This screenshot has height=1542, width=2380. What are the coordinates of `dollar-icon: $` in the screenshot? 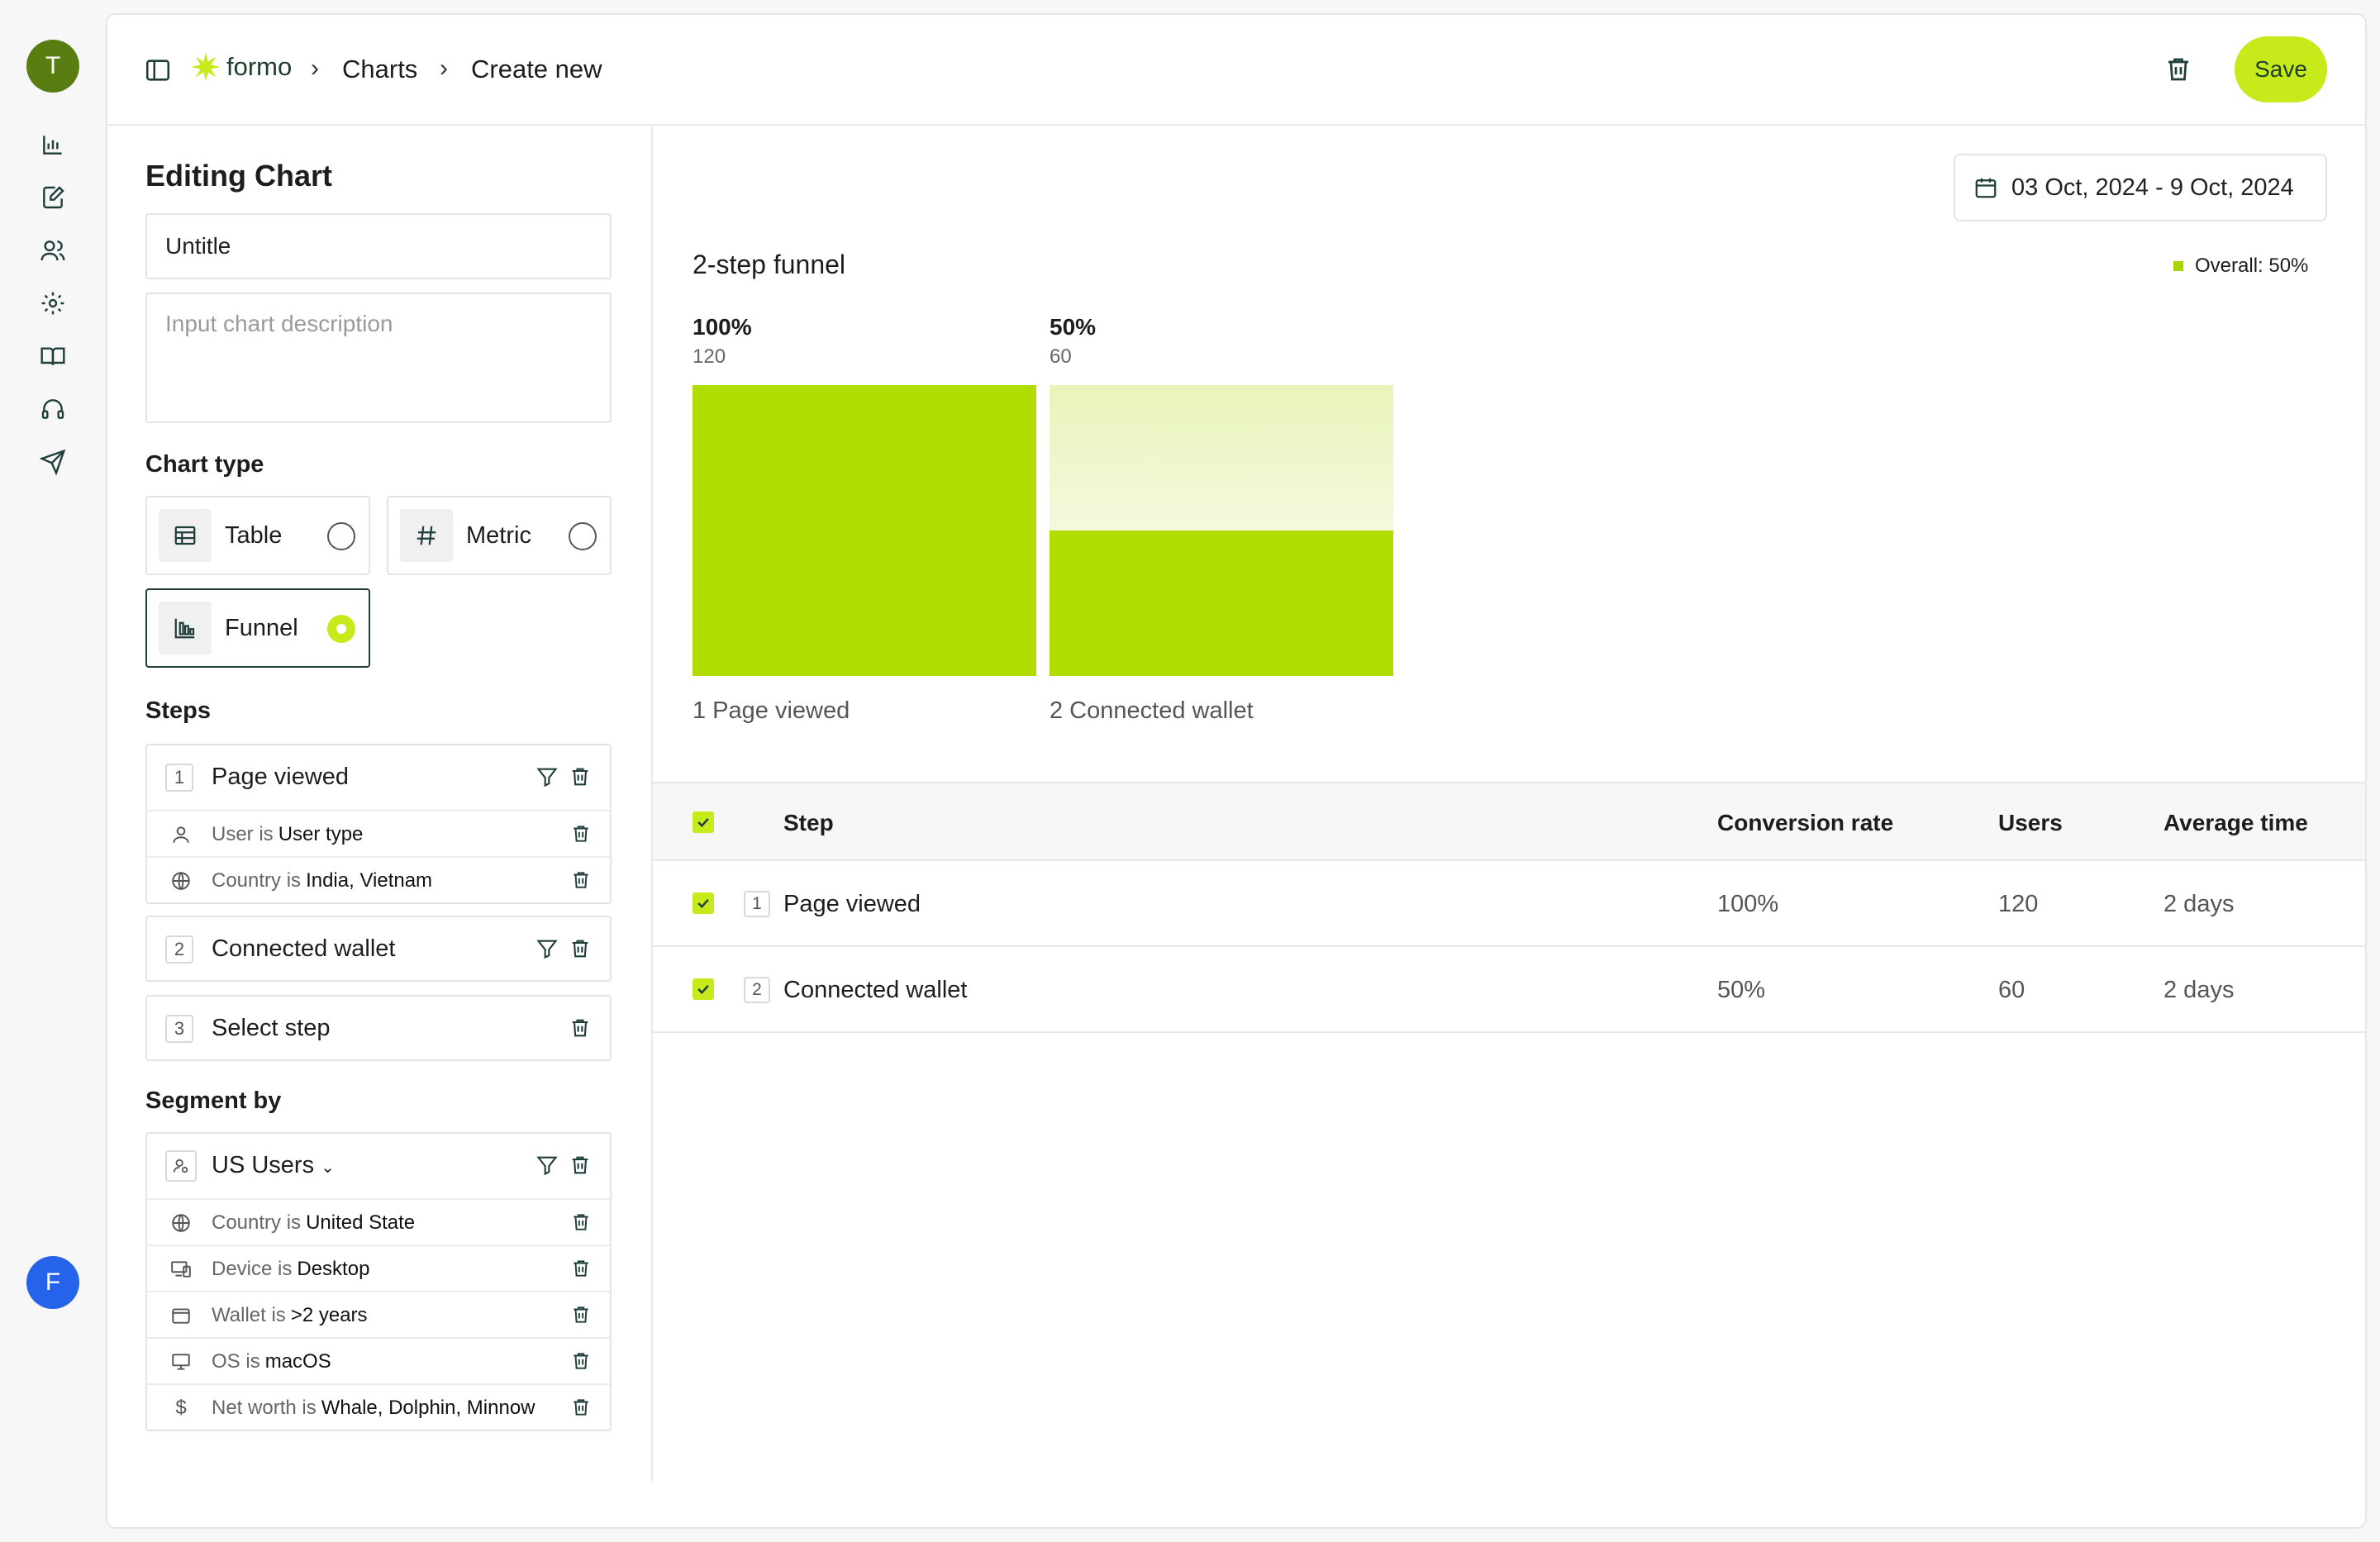 It's located at (181, 1408).